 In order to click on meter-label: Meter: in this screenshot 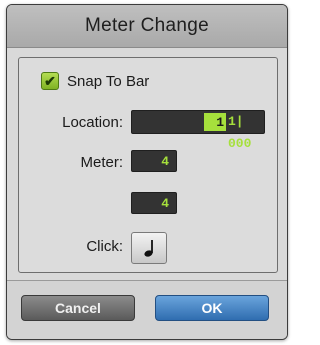, I will do `click(101, 162)`.